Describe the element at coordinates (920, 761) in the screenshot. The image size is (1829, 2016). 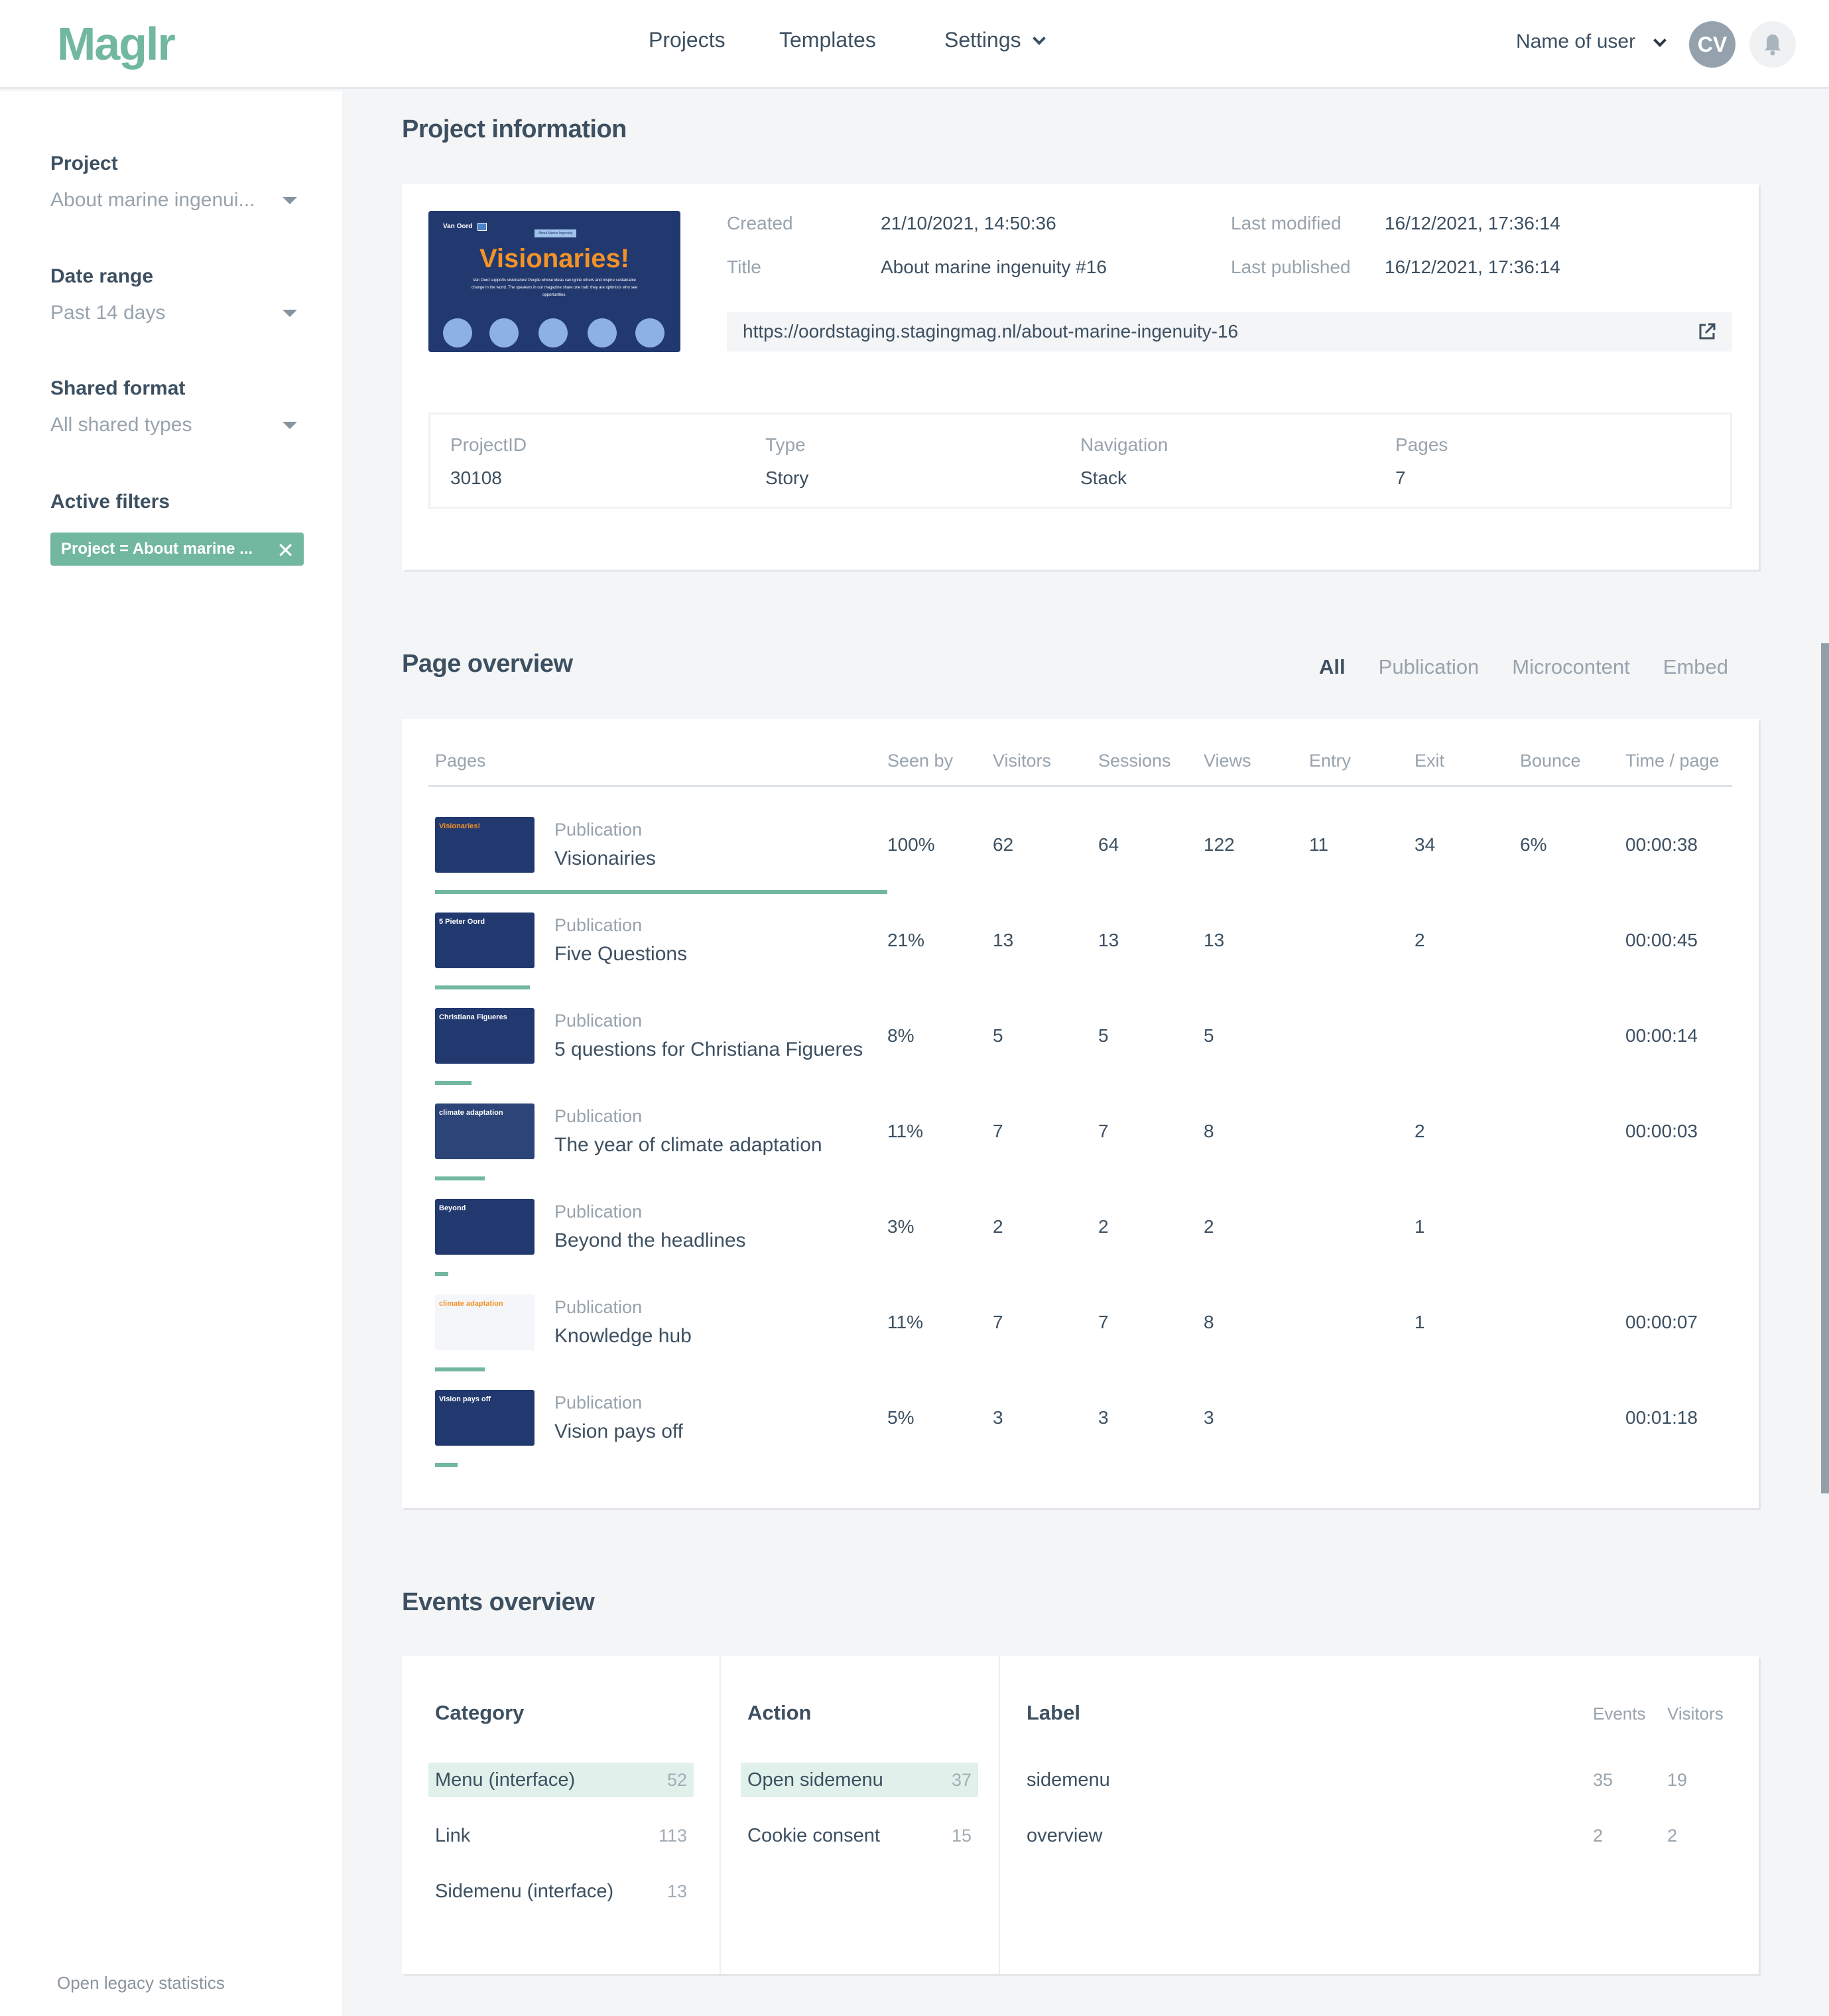
I see `column-header-seen-by: Seen by` at that location.